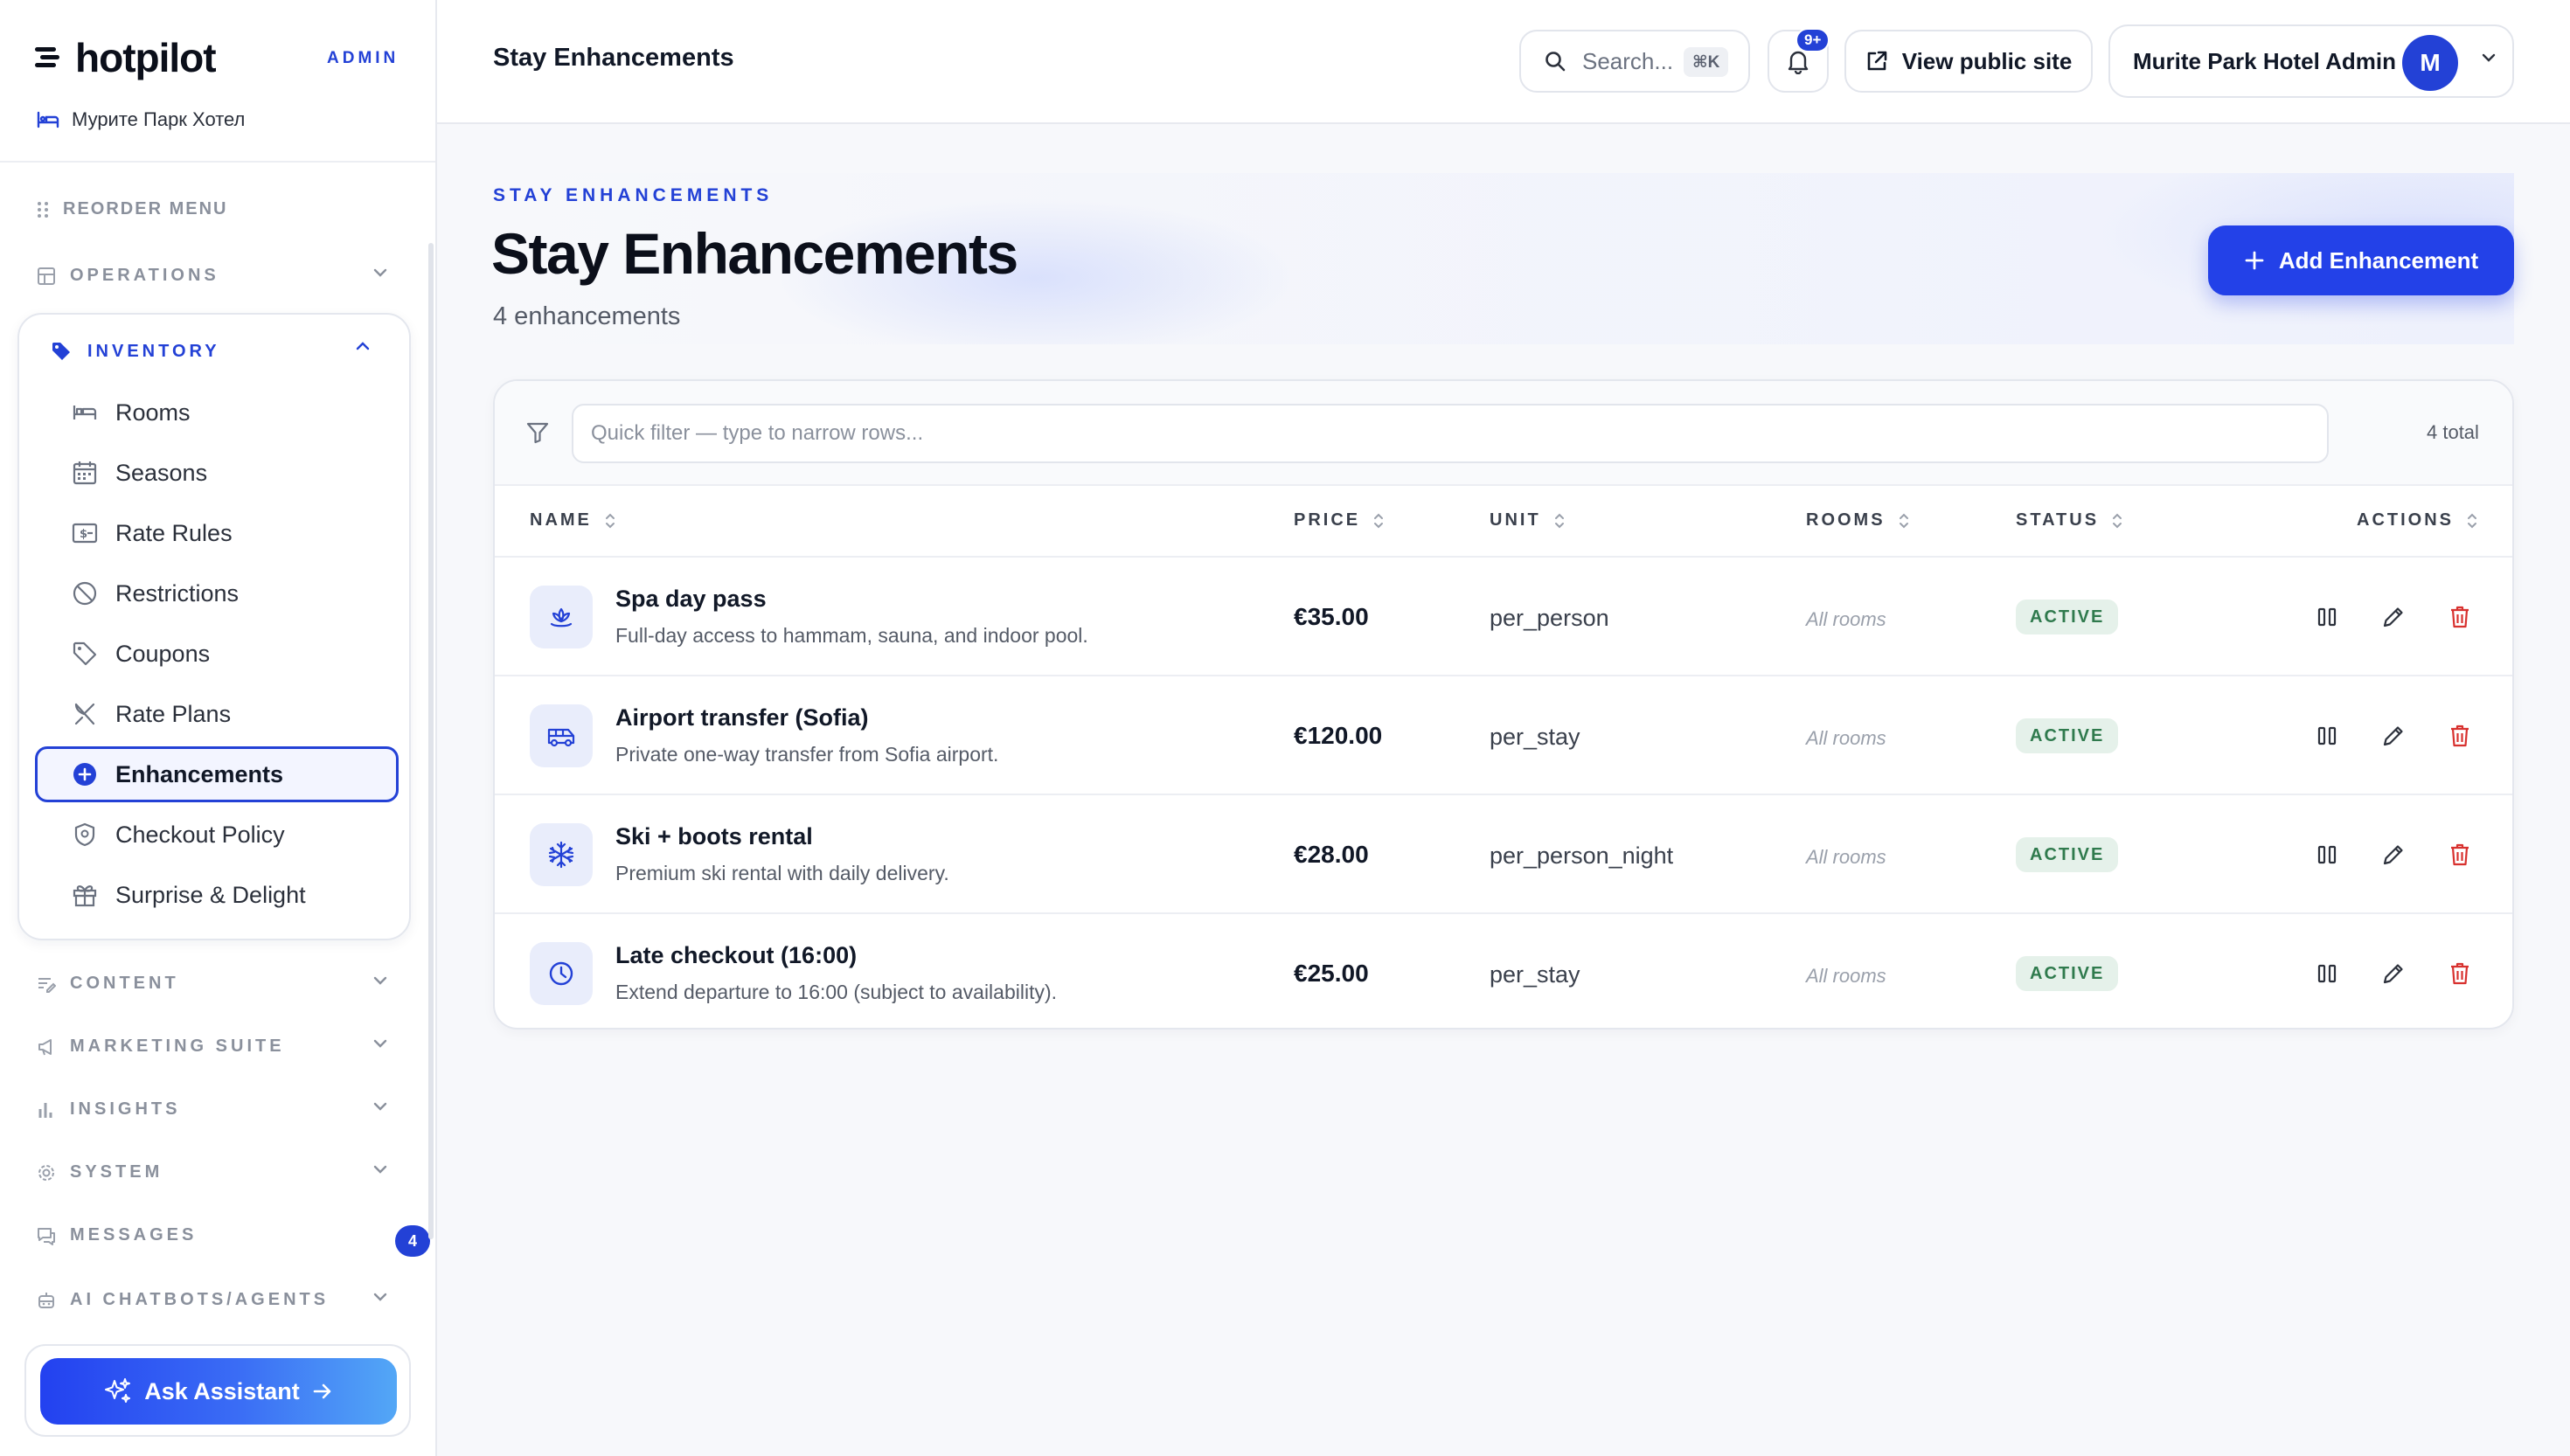 The width and height of the screenshot is (2570, 1456). What do you see at coordinates (217, 412) in the screenshot?
I see `sidebar-item-rooms: Rooms` at bounding box center [217, 412].